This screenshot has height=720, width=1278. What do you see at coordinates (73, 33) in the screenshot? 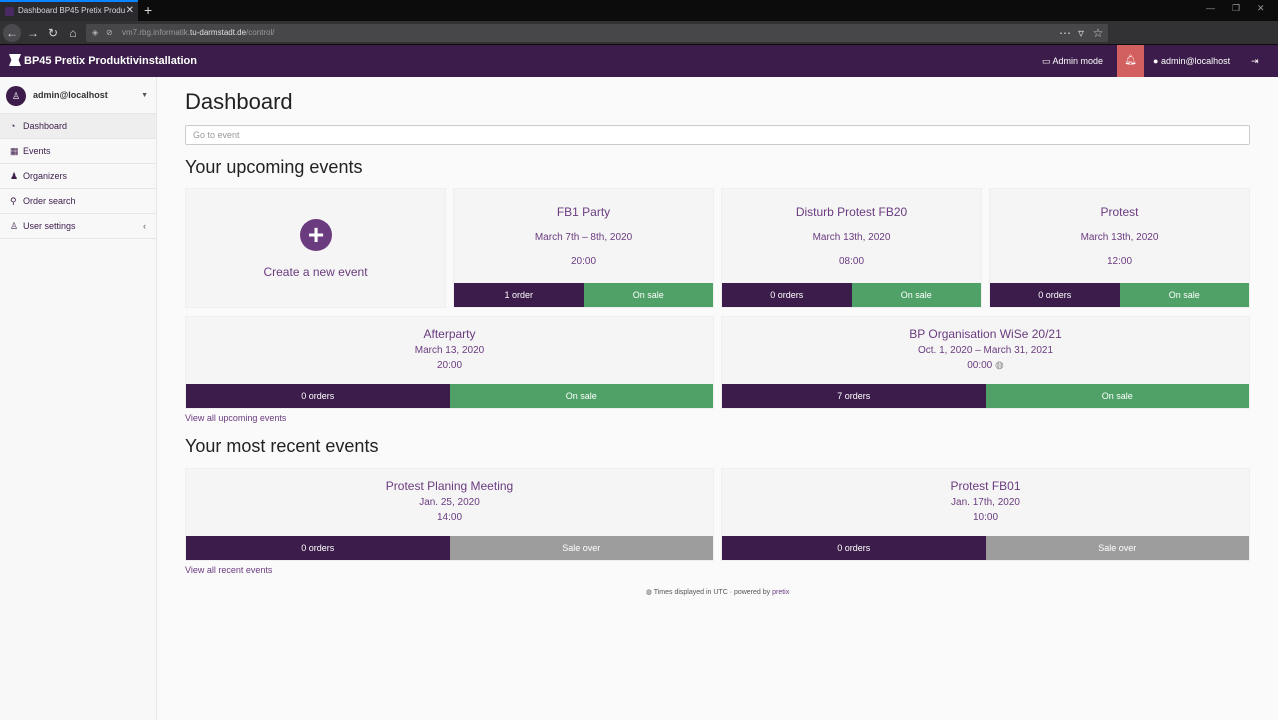
I see `home-icon: ⌂` at bounding box center [73, 33].